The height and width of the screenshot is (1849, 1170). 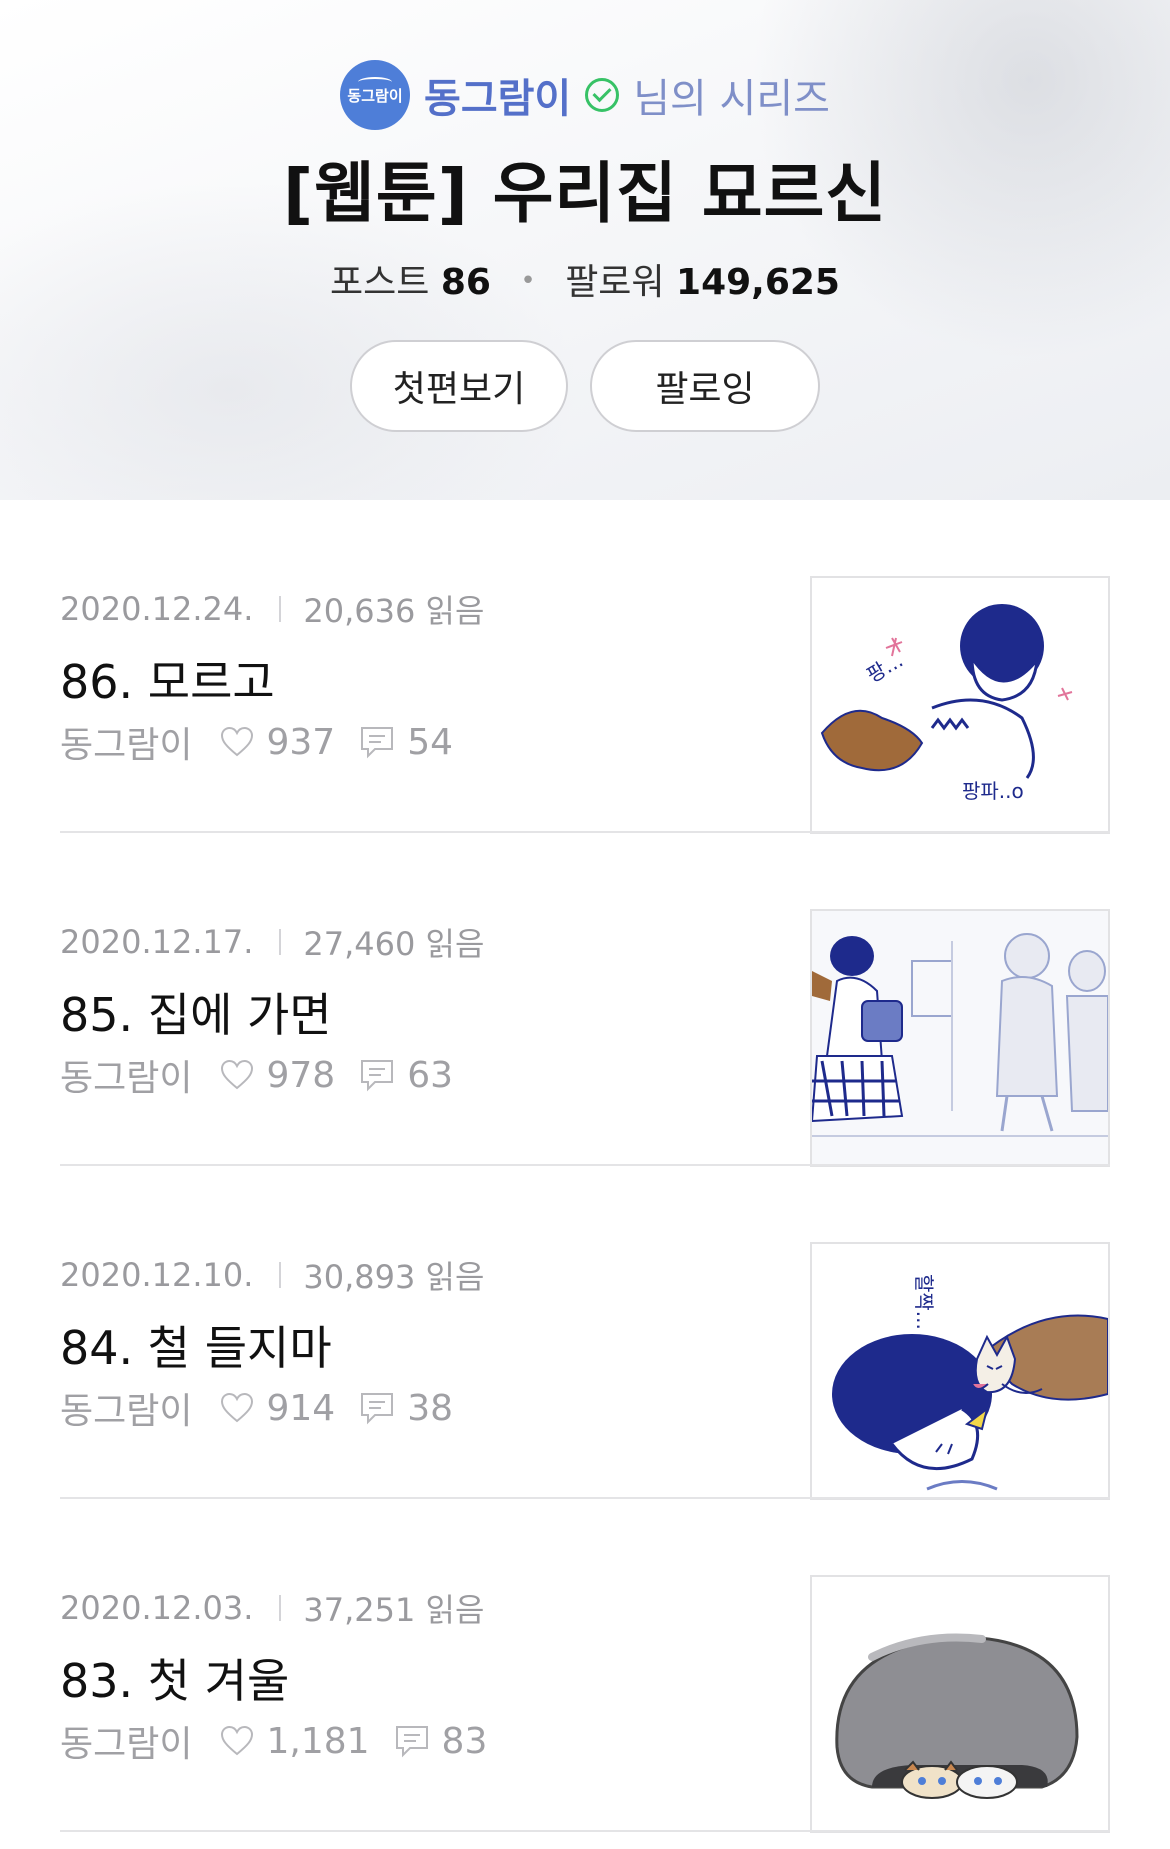 What do you see at coordinates (602, 95) in the screenshot?
I see `verified-check-icon` at bounding box center [602, 95].